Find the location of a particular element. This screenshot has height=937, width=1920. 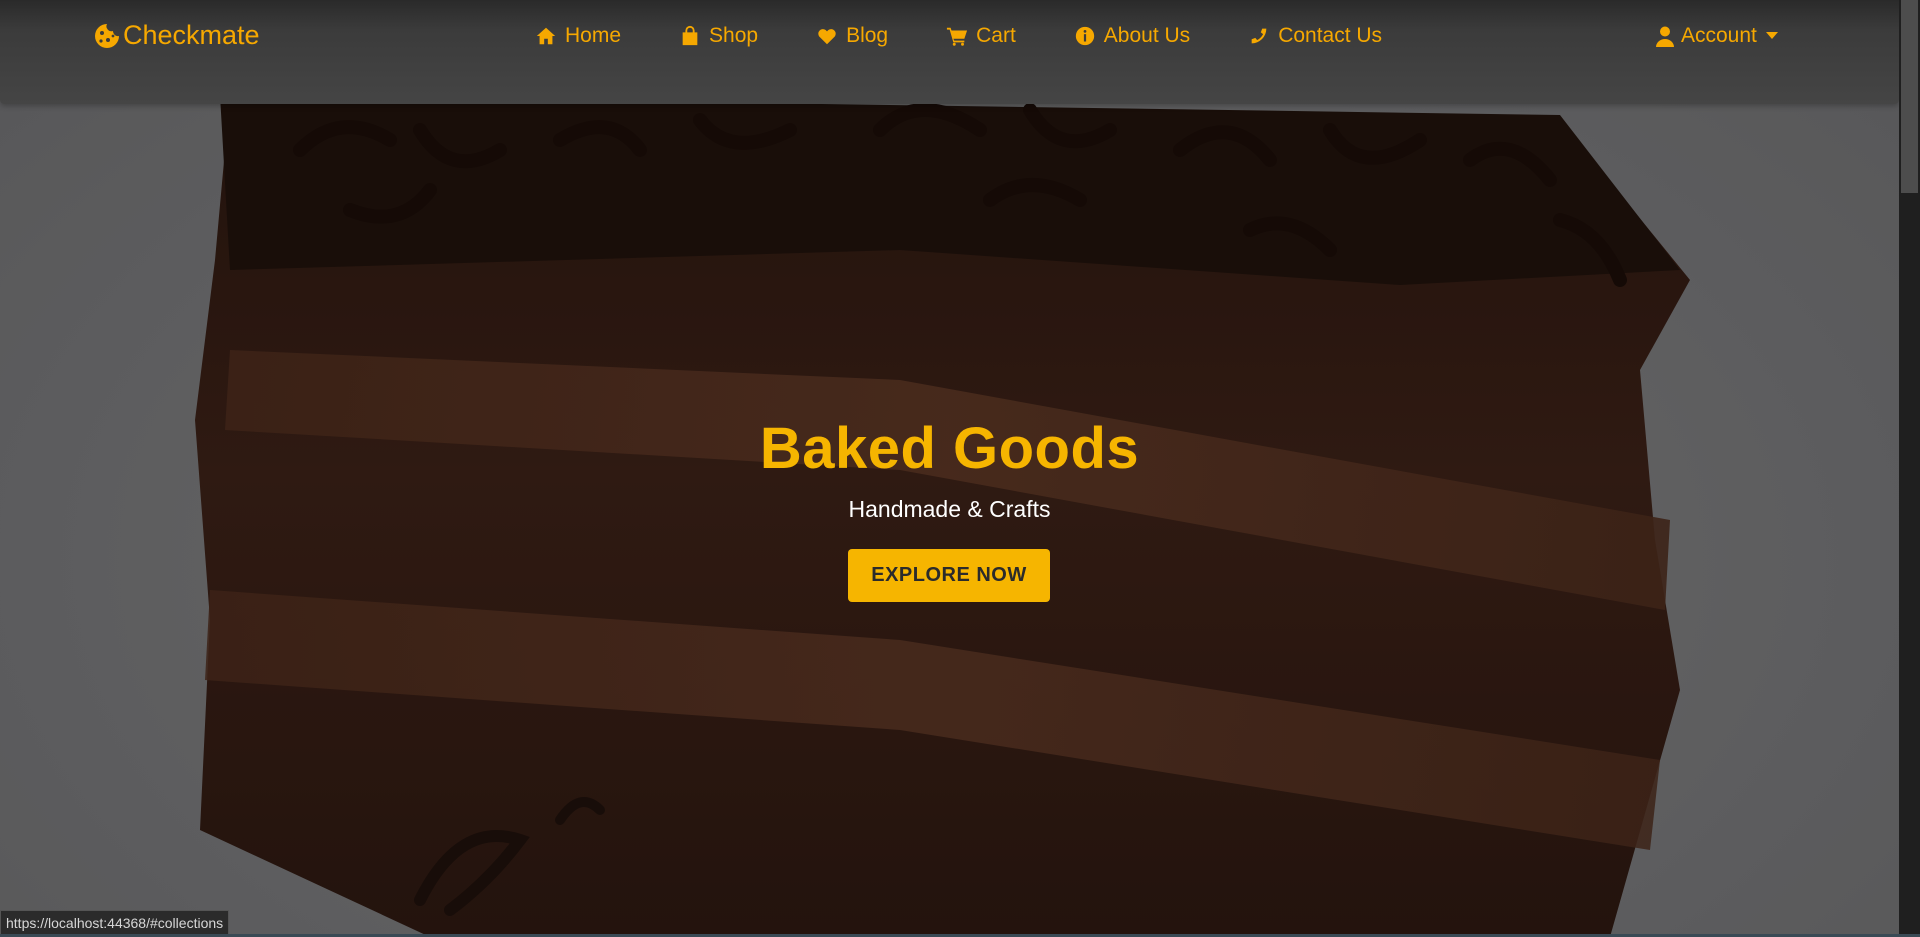

nav-item-contact: Contact Us is located at coordinates (1315, 36).